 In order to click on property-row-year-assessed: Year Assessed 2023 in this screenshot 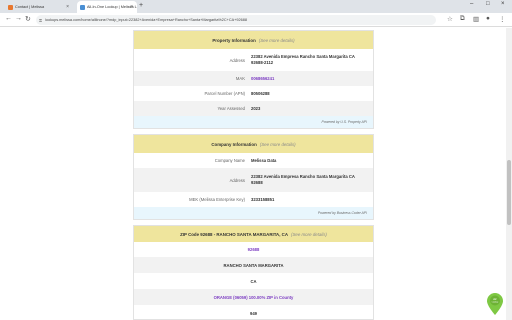, I will do `click(253, 108)`.